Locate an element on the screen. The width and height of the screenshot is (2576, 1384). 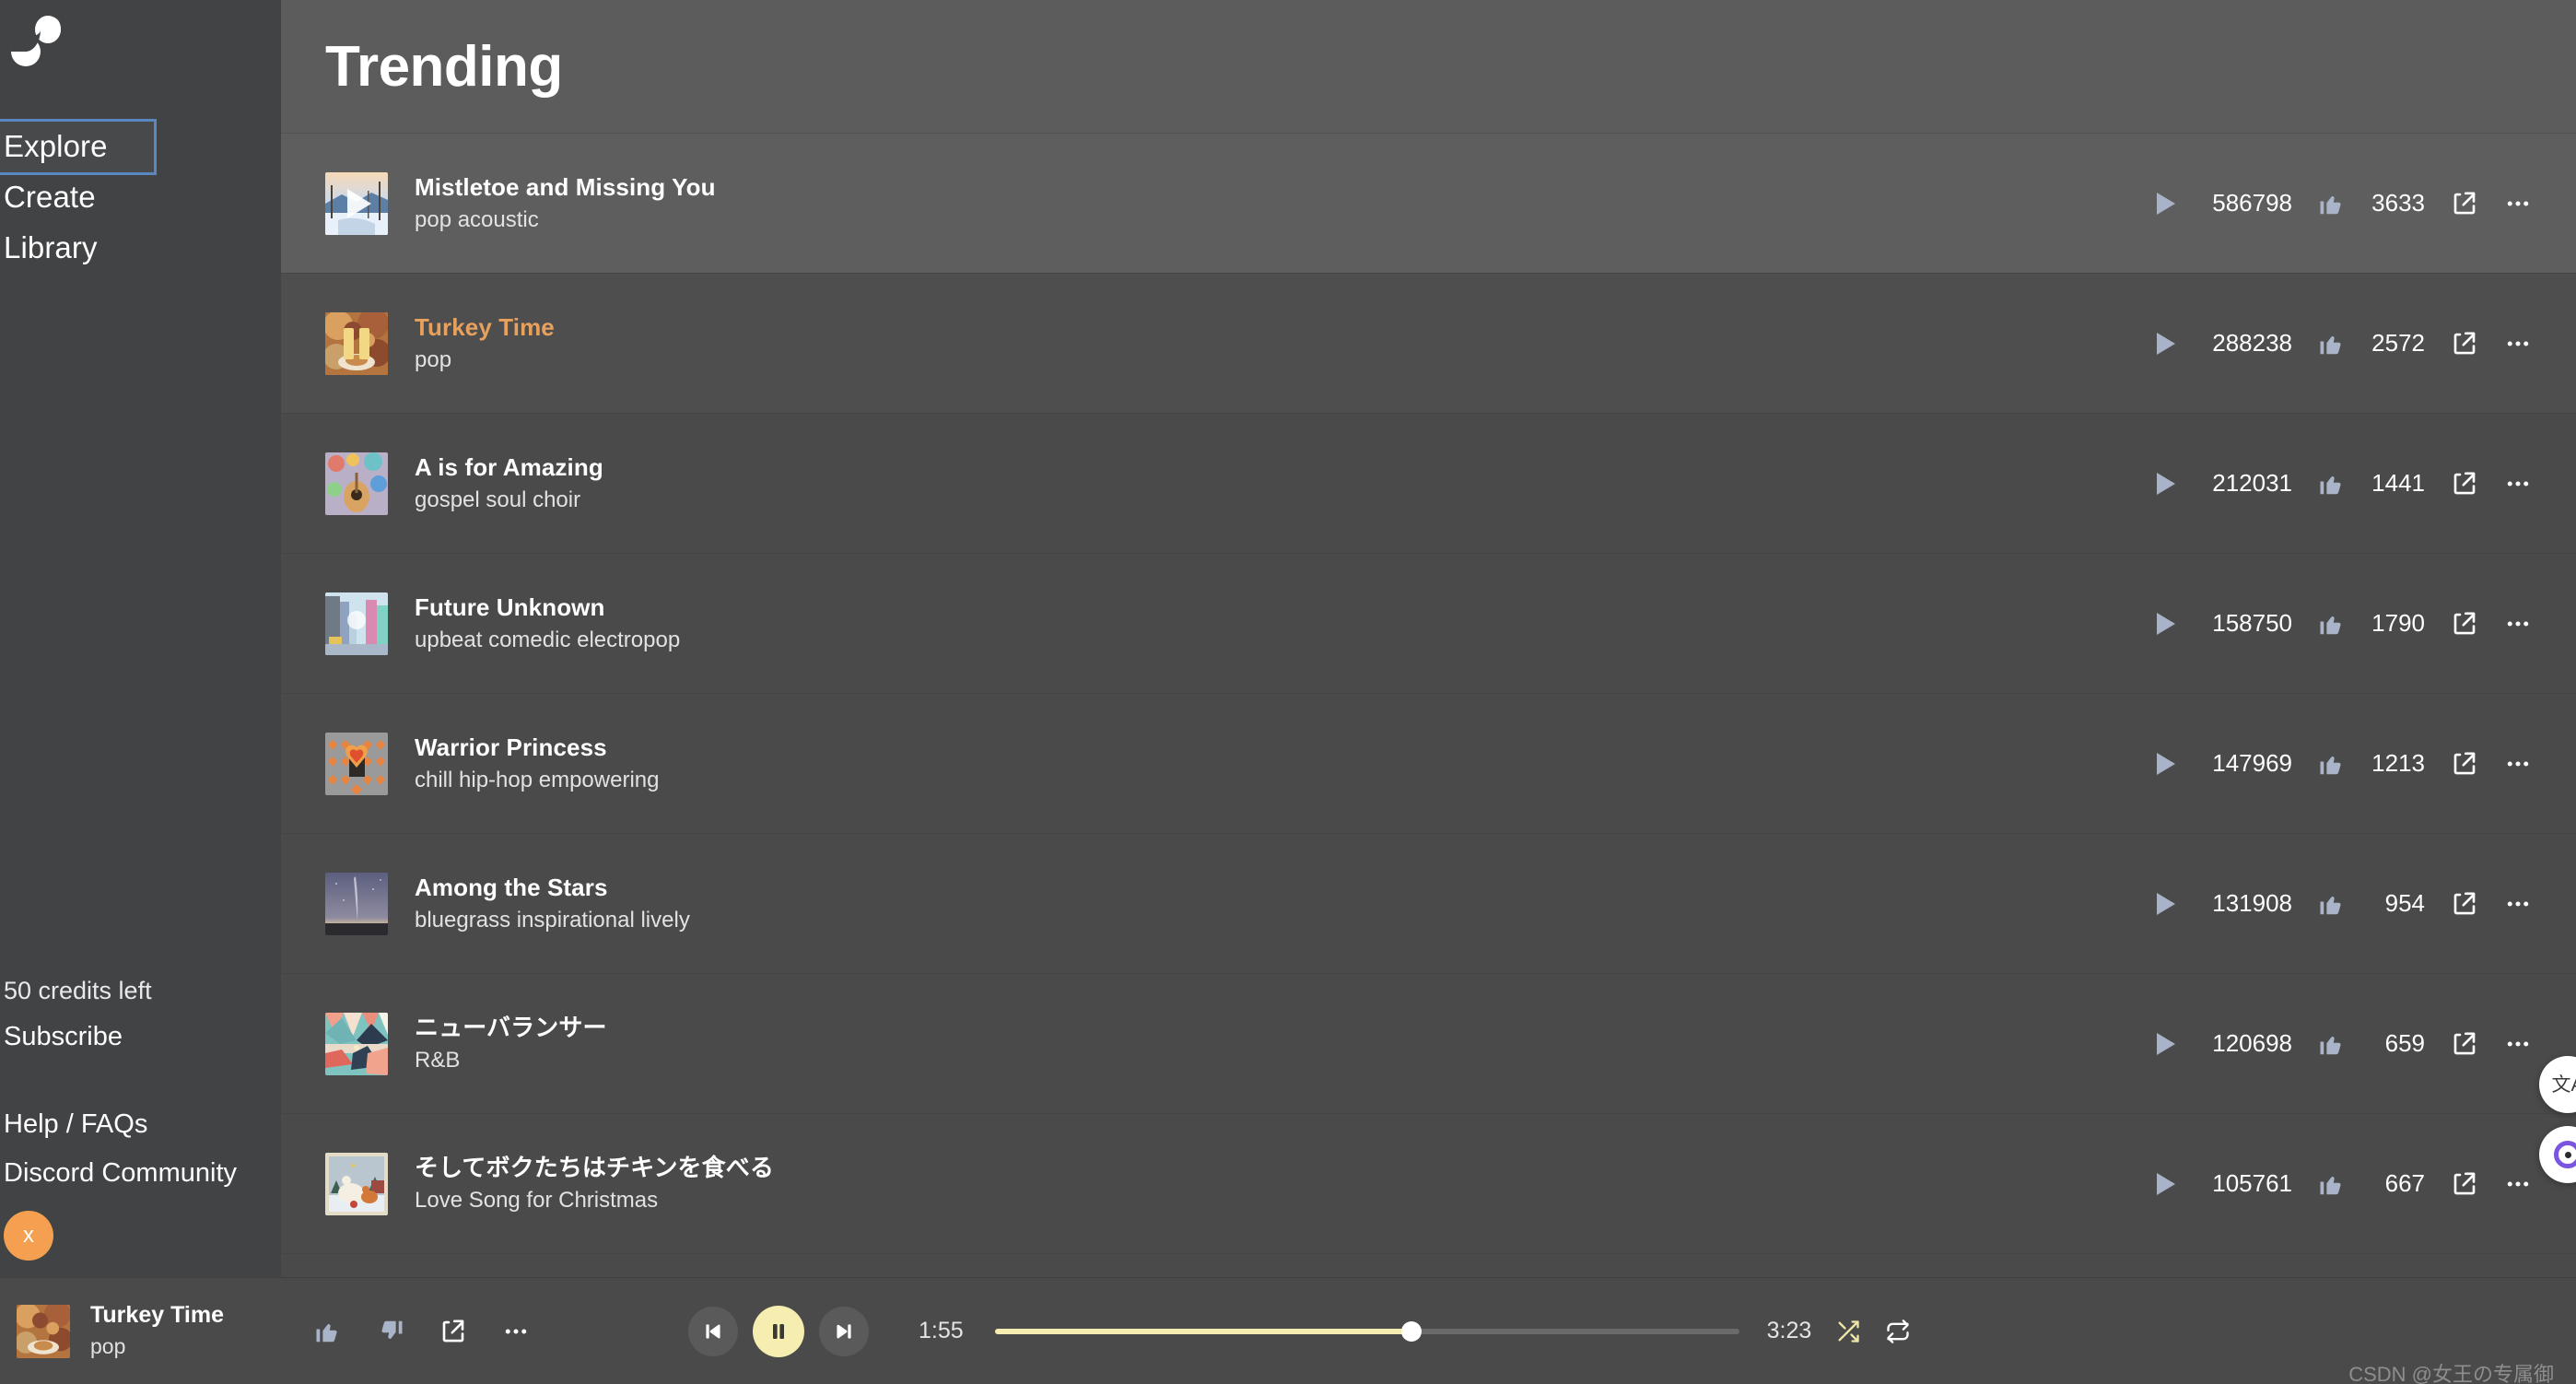
repeat-icon is located at coordinates (1898, 1331).